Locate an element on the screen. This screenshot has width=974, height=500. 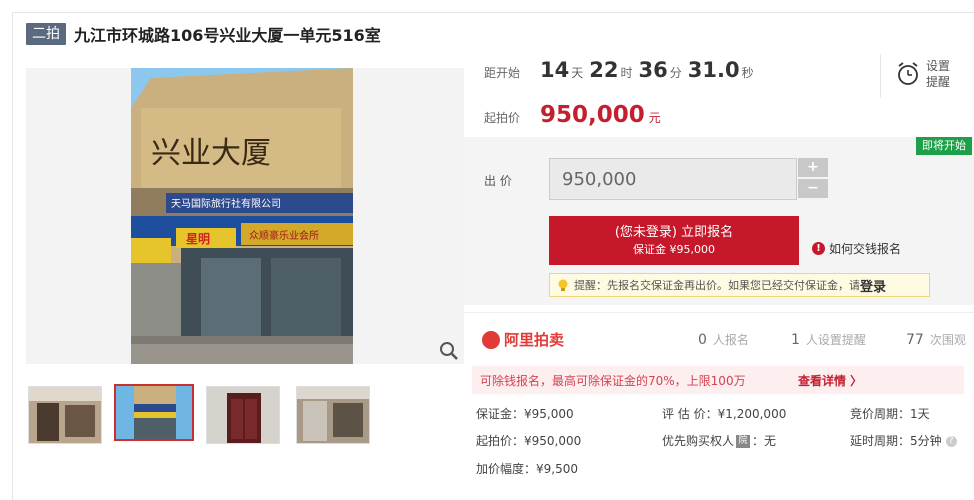
start-price-label: 起拍价 is located at coordinates (502, 118).